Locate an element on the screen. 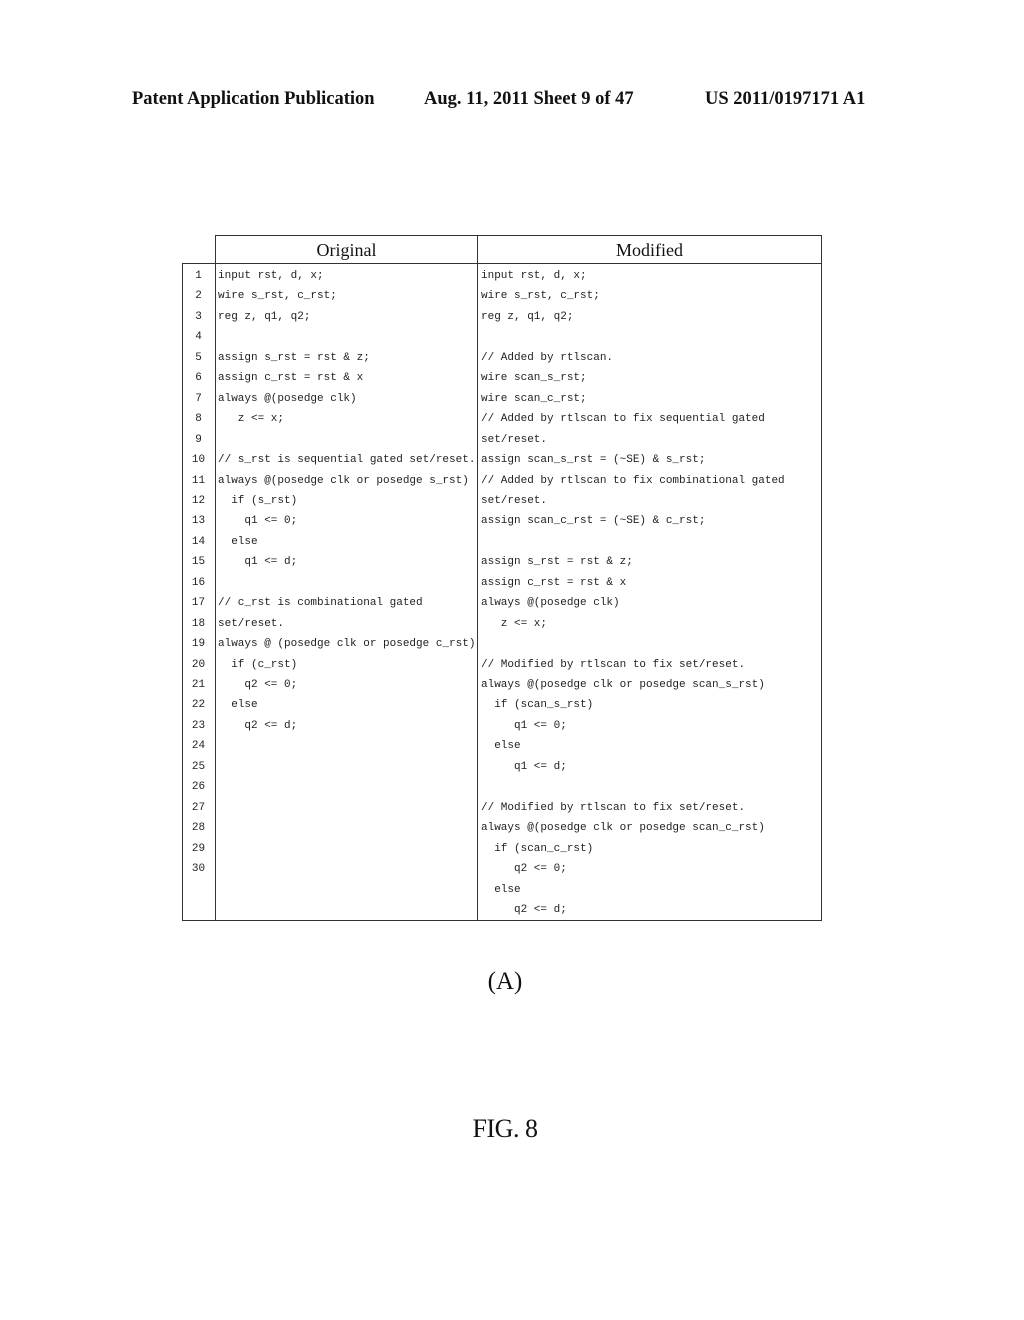 The width and height of the screenshot is (1024, 1320). line-number: 6 is located at coordinates (198, 378).